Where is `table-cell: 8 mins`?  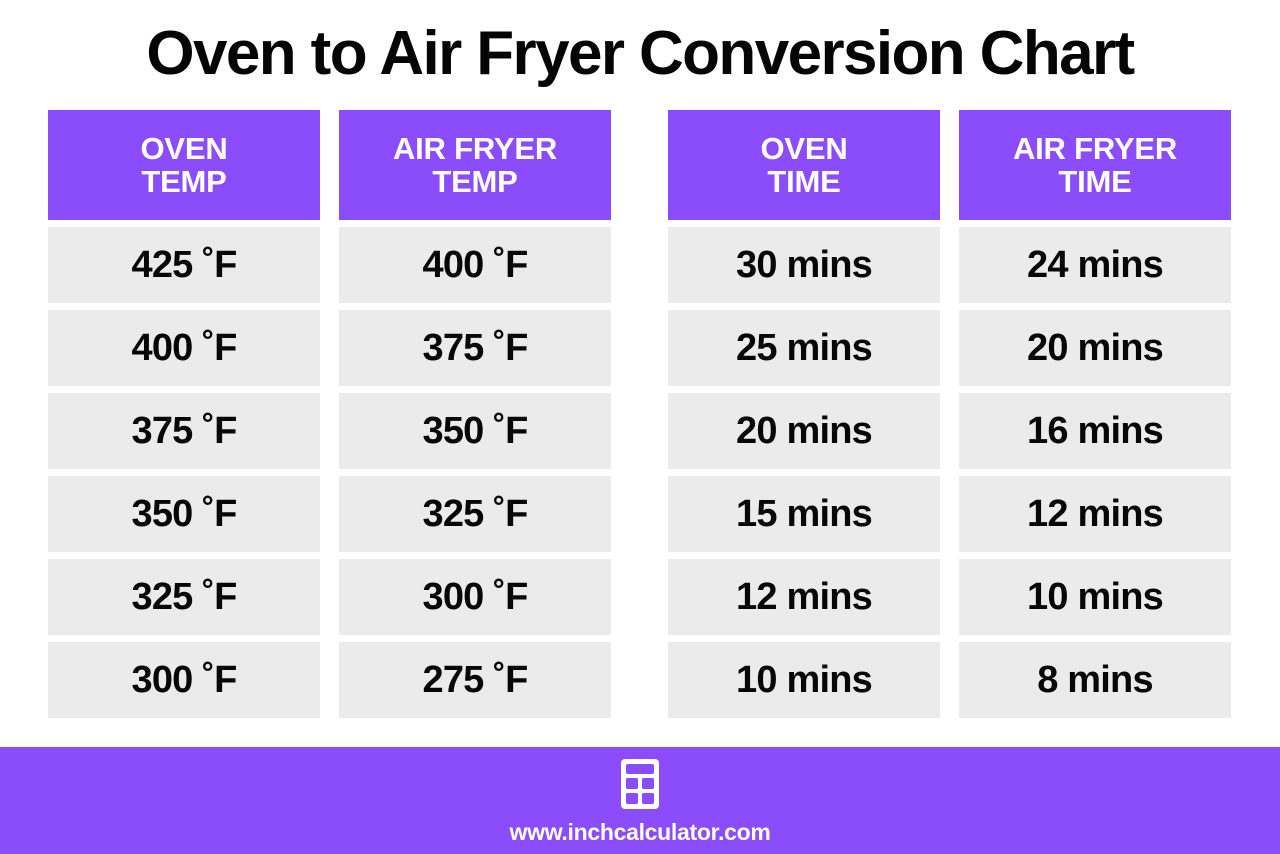 table-cell: 8 mins is located at coordinates (1095, 680).